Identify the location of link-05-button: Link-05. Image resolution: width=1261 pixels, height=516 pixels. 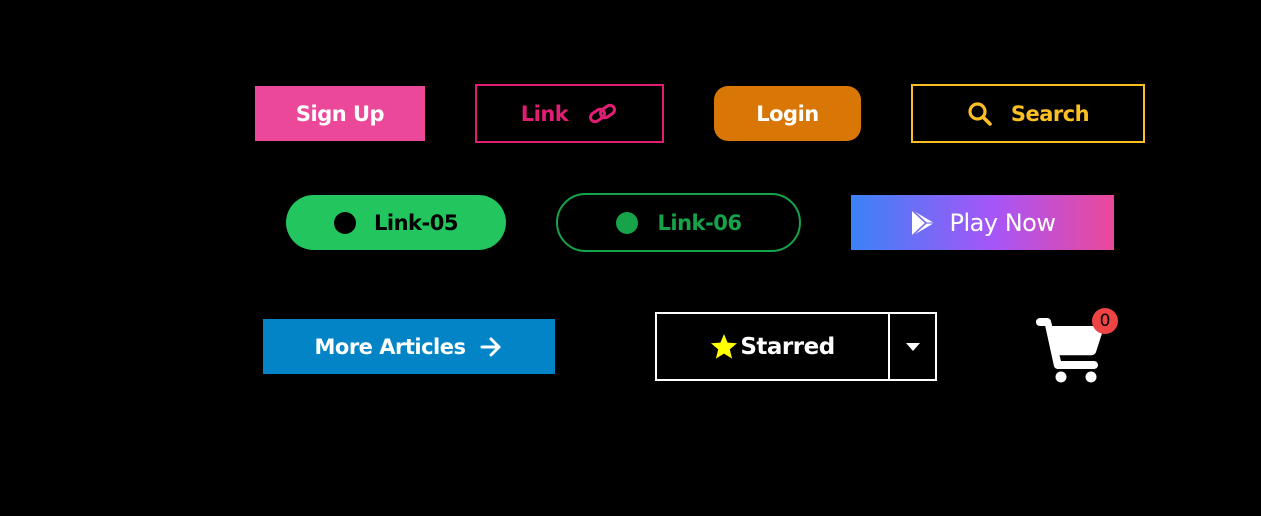
(396, 222).